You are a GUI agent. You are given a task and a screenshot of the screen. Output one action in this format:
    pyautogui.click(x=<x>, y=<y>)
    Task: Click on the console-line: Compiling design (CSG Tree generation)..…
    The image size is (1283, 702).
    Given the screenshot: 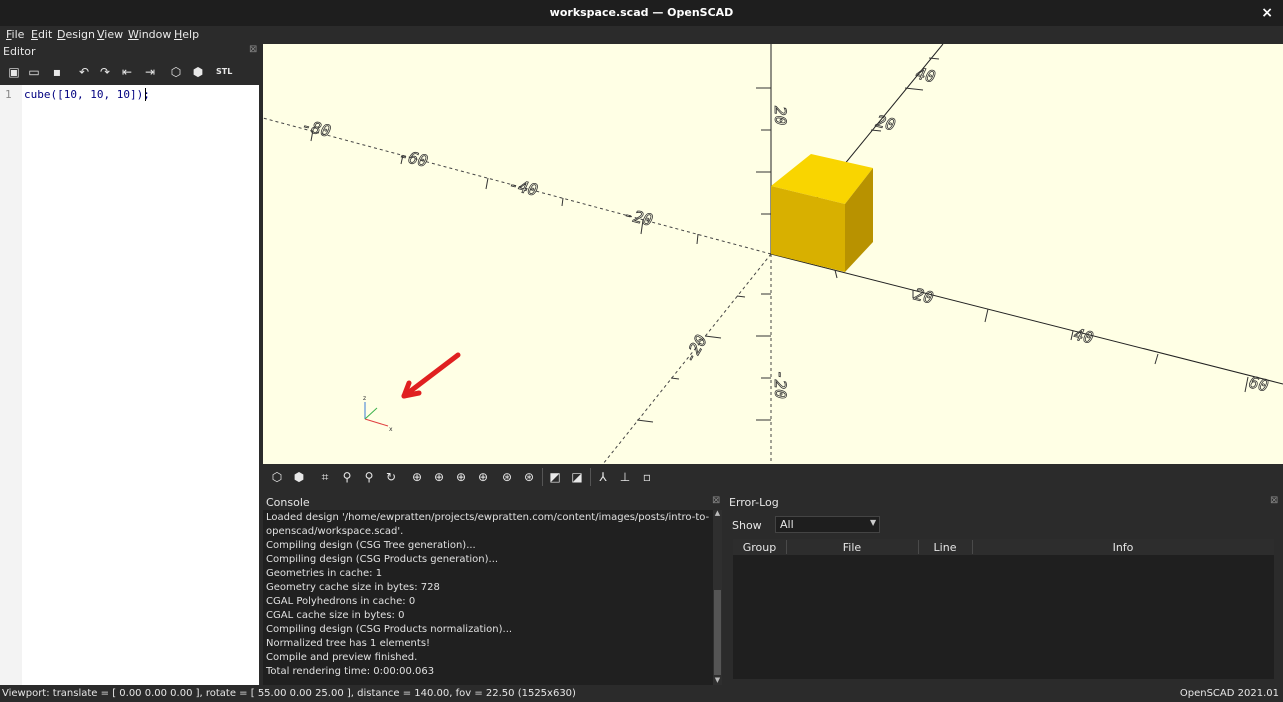 What is the action you would take?
    pyautogui.click(x=371, y=545)
    